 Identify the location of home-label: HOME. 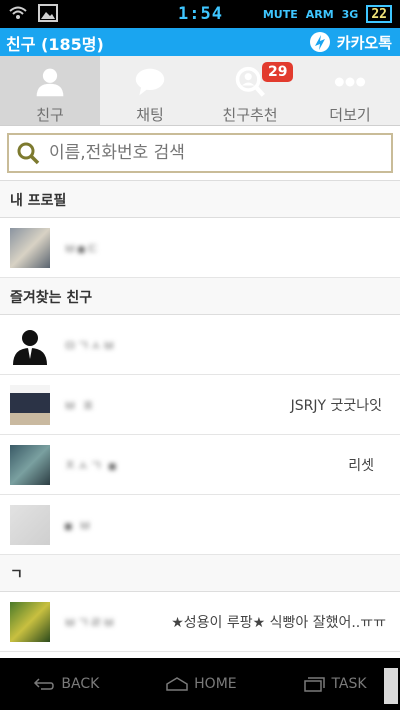
(215, 684).